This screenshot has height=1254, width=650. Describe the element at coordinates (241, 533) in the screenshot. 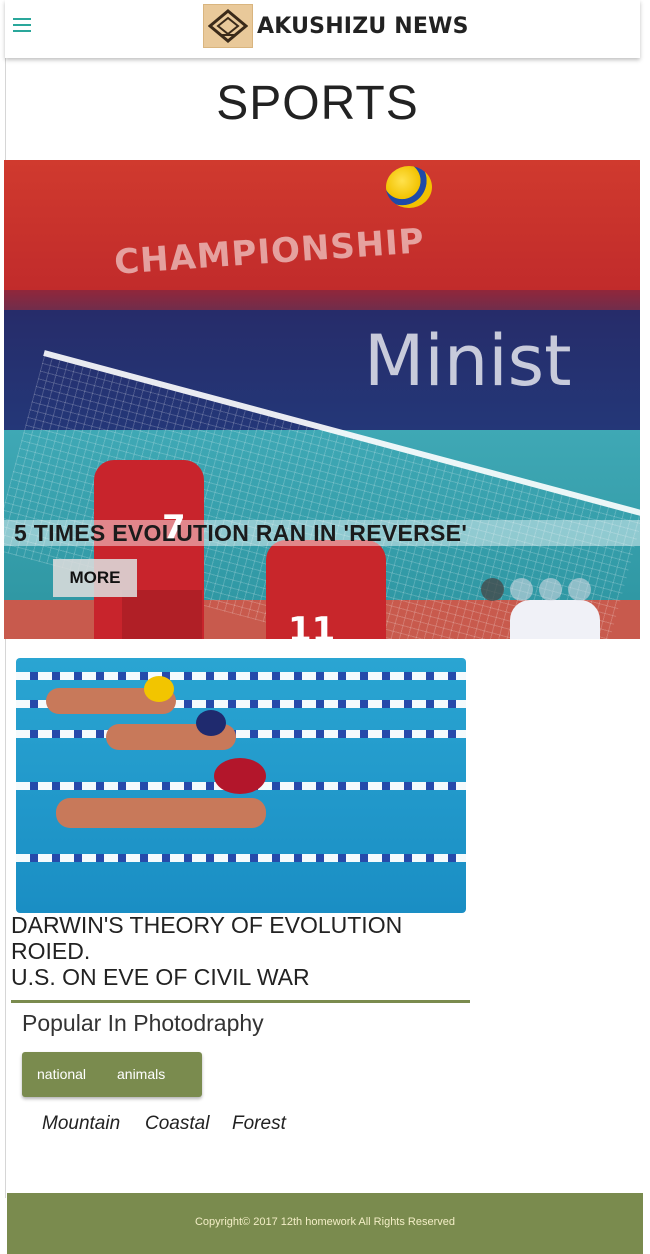

I see `hero-headline: 5 TIMES EVOLUTION RAN IN 'REVERSE'` at that location.